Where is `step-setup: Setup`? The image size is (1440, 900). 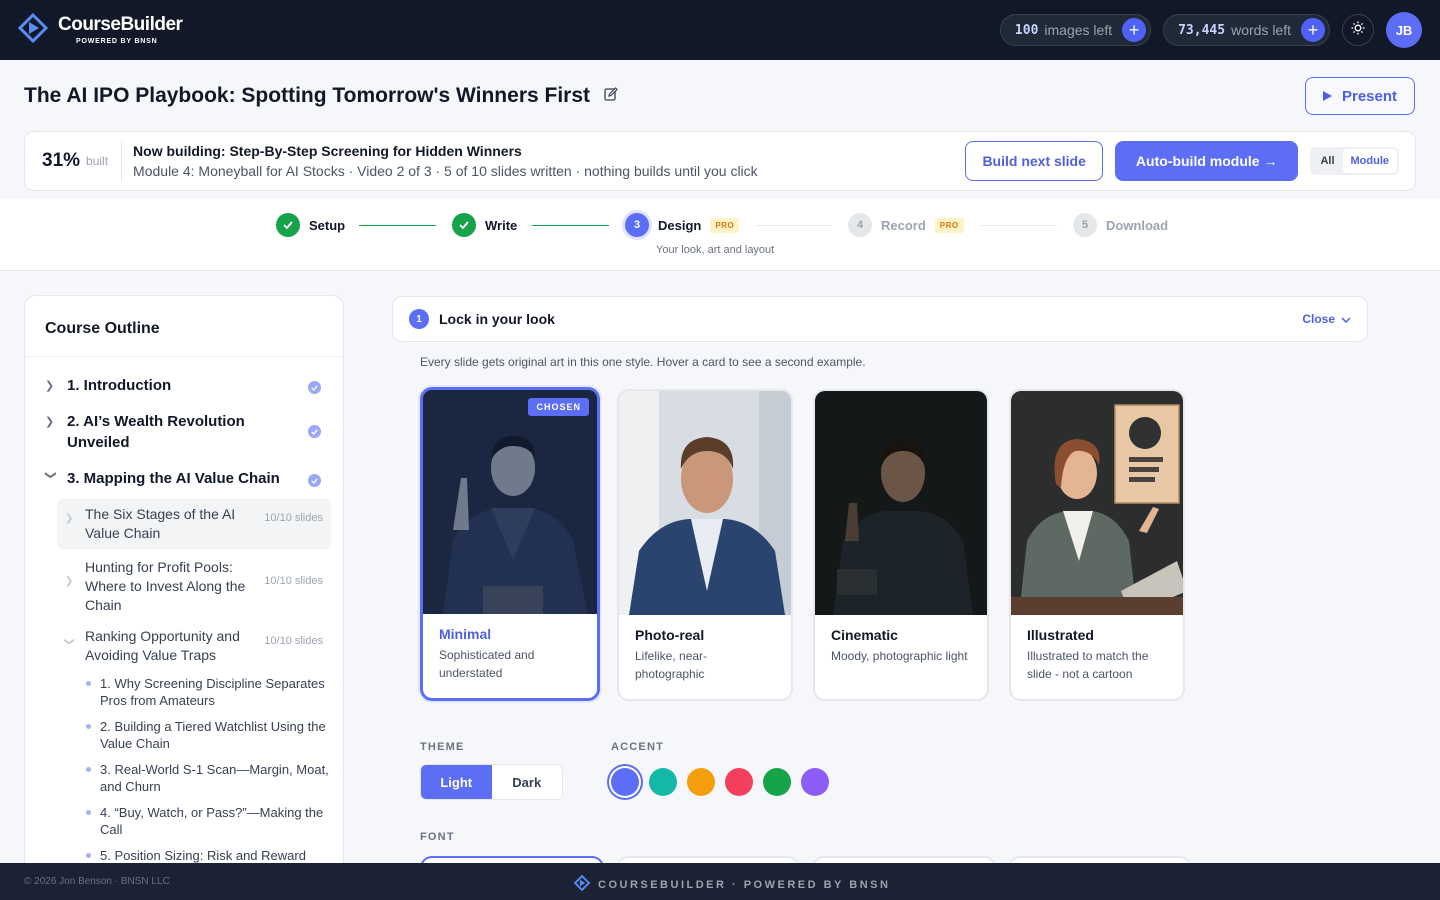 step-setup: Setup is located at coordinates (310, 225).